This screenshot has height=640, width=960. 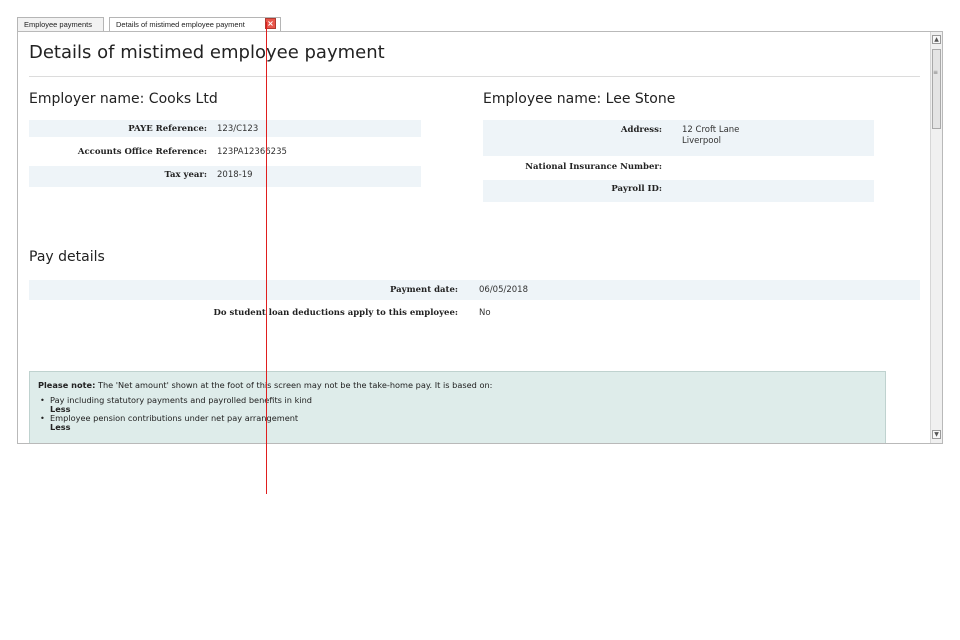 What do you see at coordinates (636, 189) in the screenshot?
I see `payroll-id-label: Payroll ID:` at bounding box center [636, 189].